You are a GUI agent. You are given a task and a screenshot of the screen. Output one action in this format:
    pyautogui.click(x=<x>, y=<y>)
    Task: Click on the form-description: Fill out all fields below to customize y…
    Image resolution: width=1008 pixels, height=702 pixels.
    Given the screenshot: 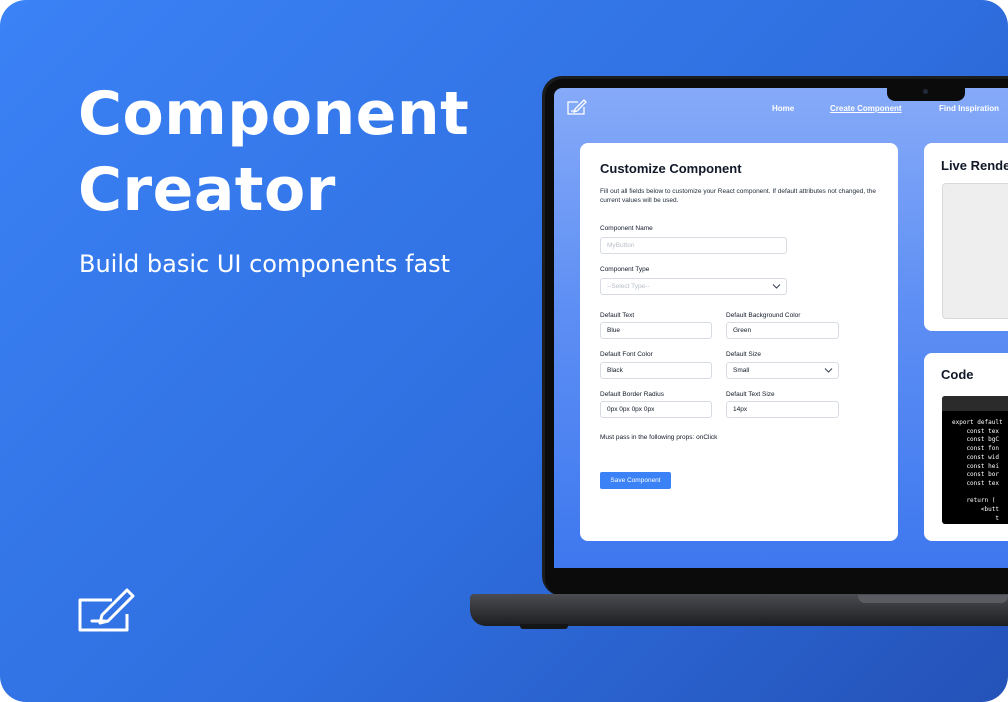 What is the action you would take?
    pyautogui.click(x=738, y=196)
    